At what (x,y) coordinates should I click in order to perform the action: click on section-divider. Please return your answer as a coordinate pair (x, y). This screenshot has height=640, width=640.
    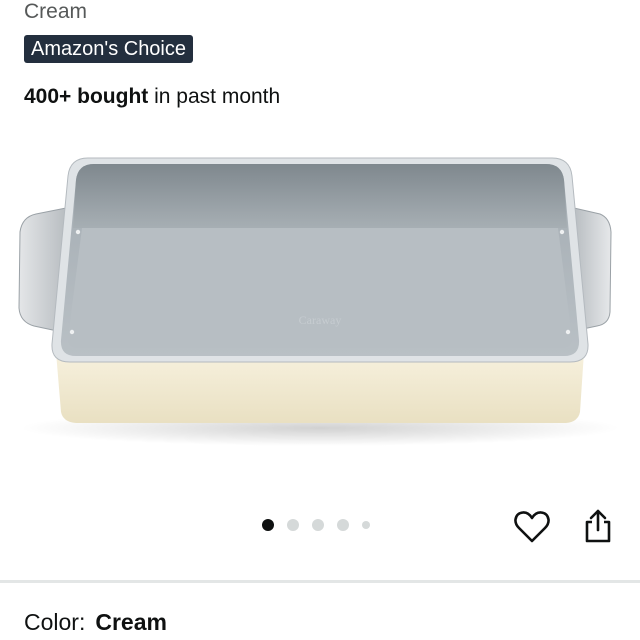
    Looking at the image, I should click on (320, 581).